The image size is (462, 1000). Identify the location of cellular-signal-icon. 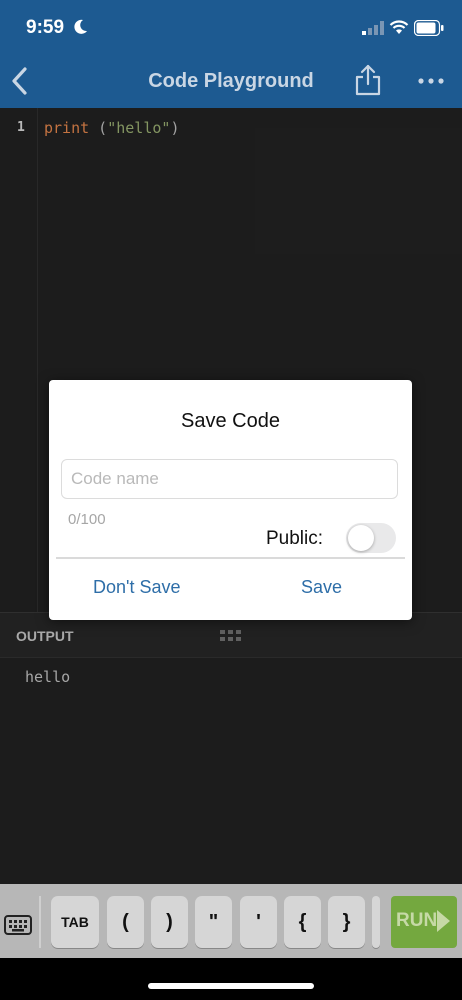
(373, 28).